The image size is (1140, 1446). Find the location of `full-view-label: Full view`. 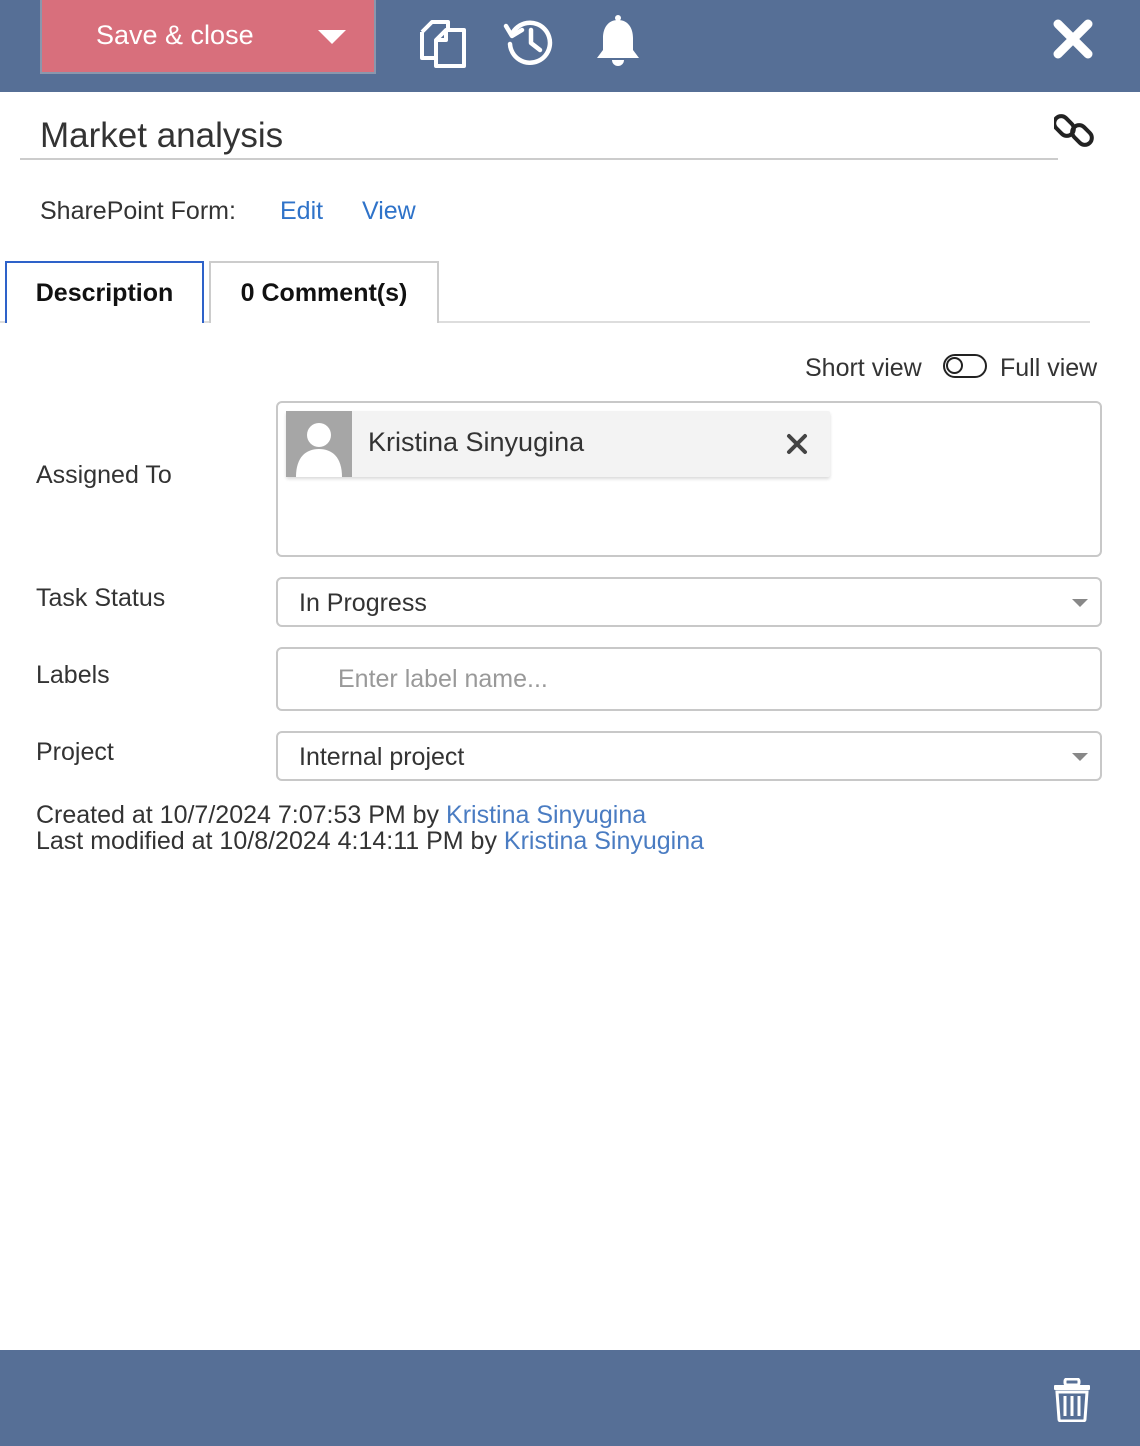

full-view-label: Full view is located at coordinates (1049, 368).